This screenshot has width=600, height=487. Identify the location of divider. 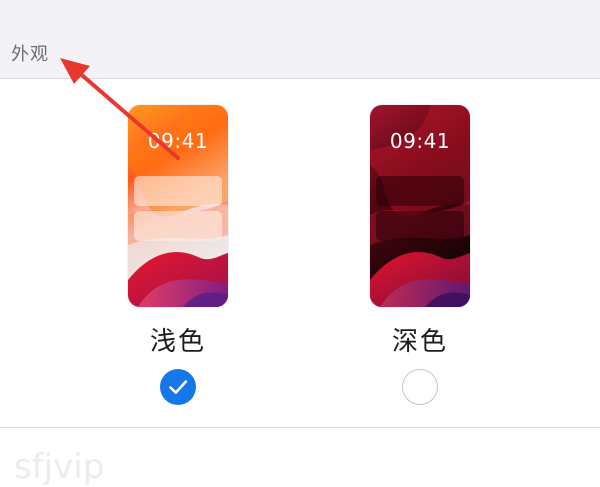
(300, 427).